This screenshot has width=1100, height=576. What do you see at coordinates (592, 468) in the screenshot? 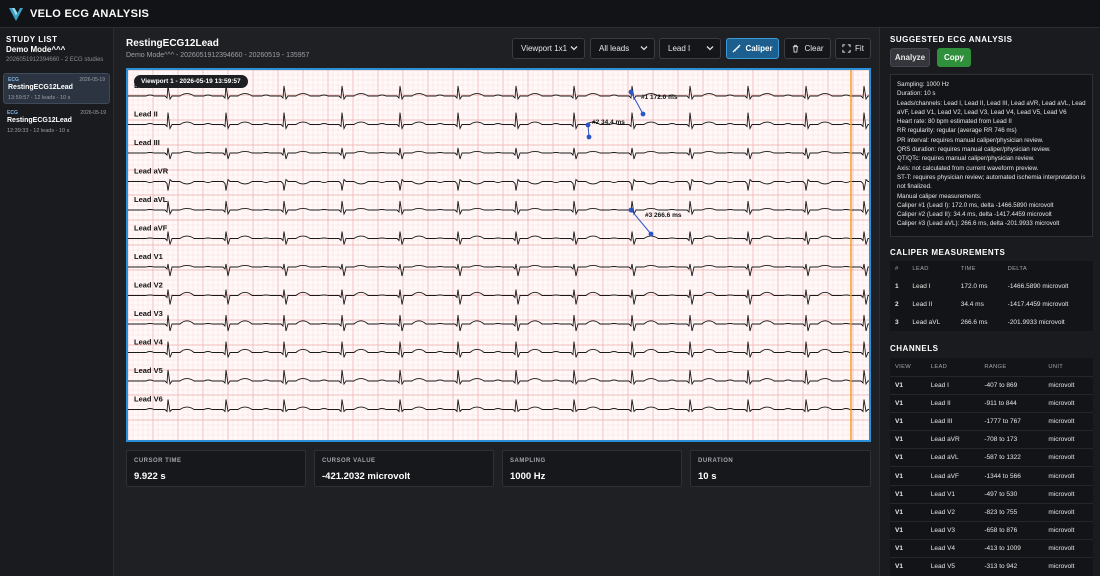
I see `sampling-card: SAMPLING 1000 Hz` at bounding box center [592, 468].